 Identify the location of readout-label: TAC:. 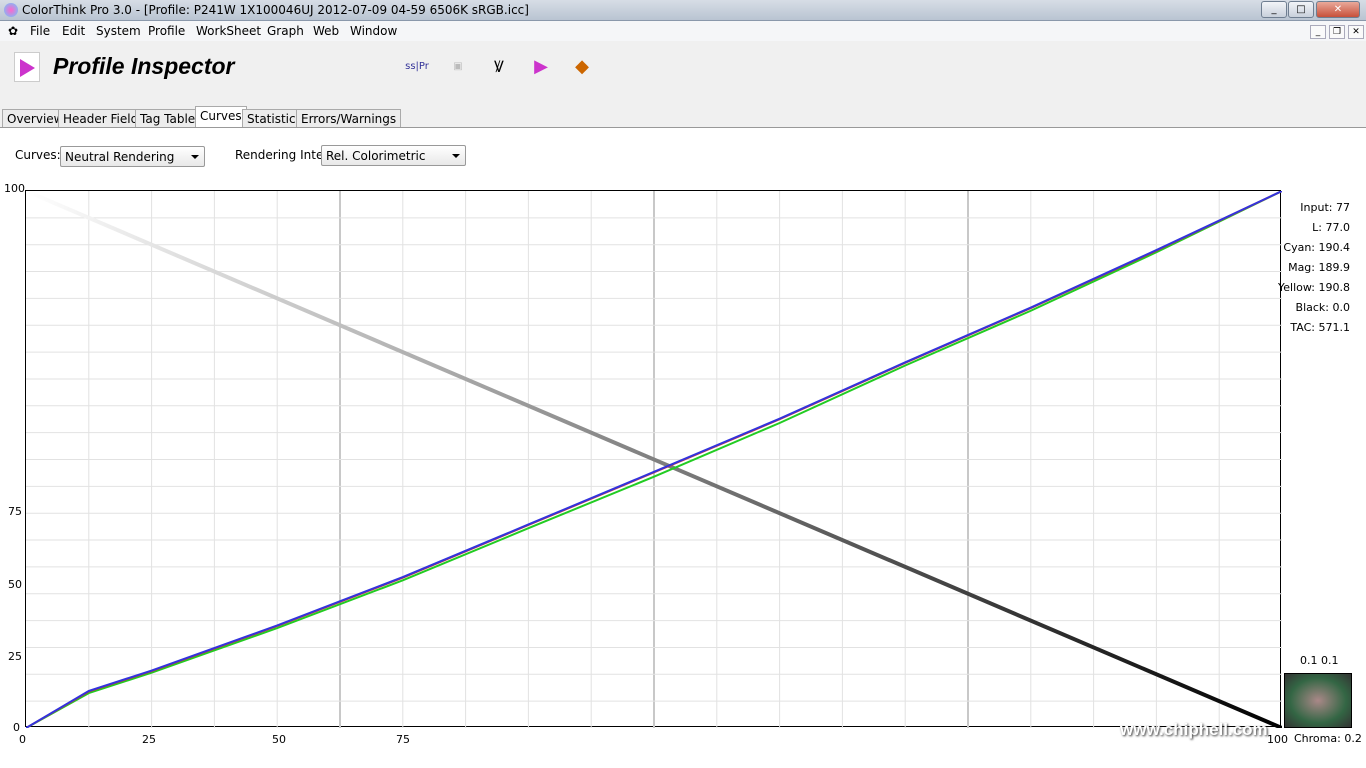
(1302, 327).